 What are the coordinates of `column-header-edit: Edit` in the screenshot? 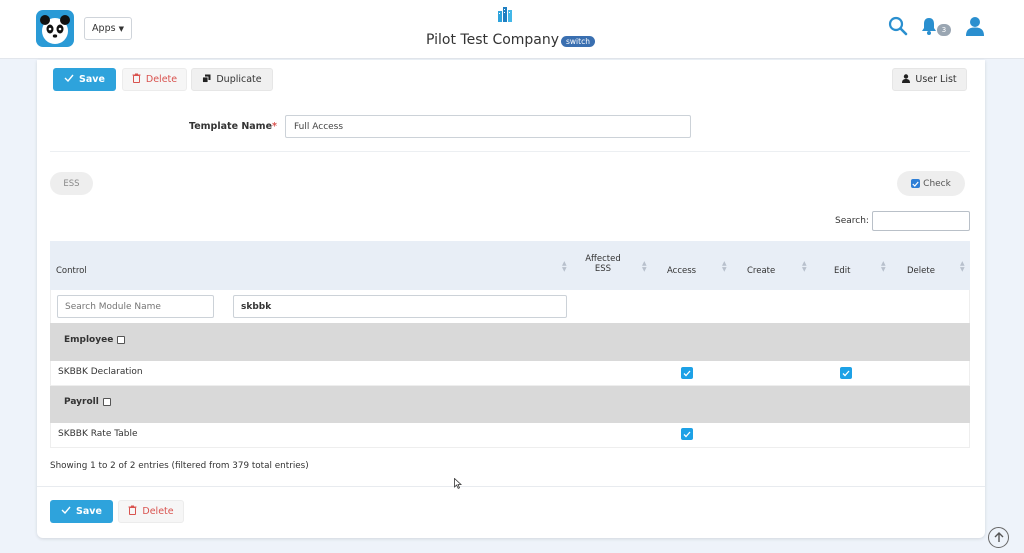 It's located at (842, 271).